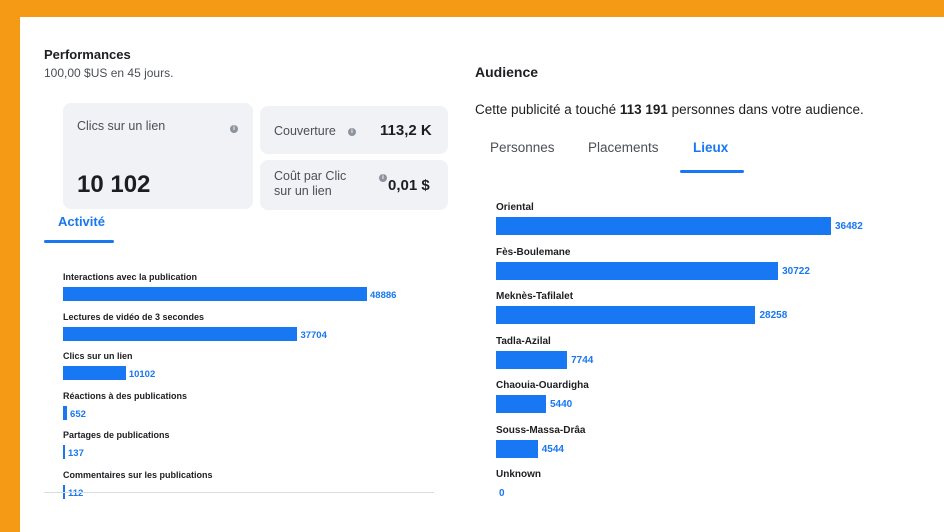 The height and width of the screenshot is (532, 944). Describe the element at coordinates (712, 171) in the screenshot. I see `tab-lieux-underline` at that location.